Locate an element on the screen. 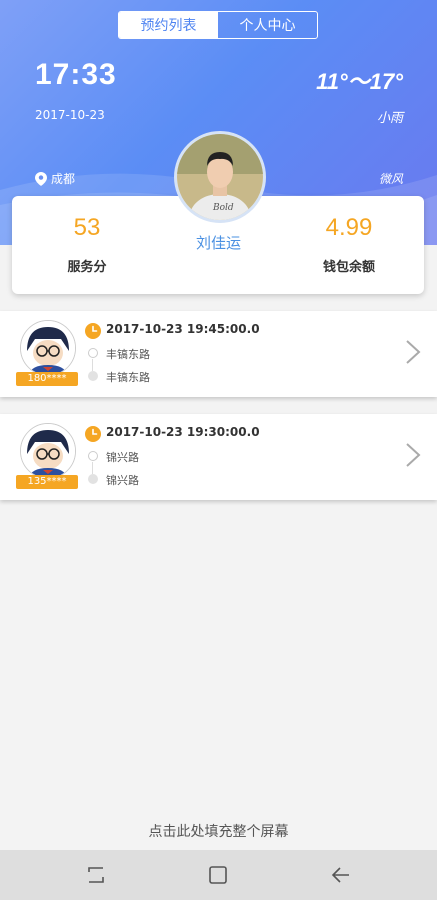 Image resolution: width=437 pixels, height=900 pixels. wind-condition: 微风 is located at coordinates (390, 179).